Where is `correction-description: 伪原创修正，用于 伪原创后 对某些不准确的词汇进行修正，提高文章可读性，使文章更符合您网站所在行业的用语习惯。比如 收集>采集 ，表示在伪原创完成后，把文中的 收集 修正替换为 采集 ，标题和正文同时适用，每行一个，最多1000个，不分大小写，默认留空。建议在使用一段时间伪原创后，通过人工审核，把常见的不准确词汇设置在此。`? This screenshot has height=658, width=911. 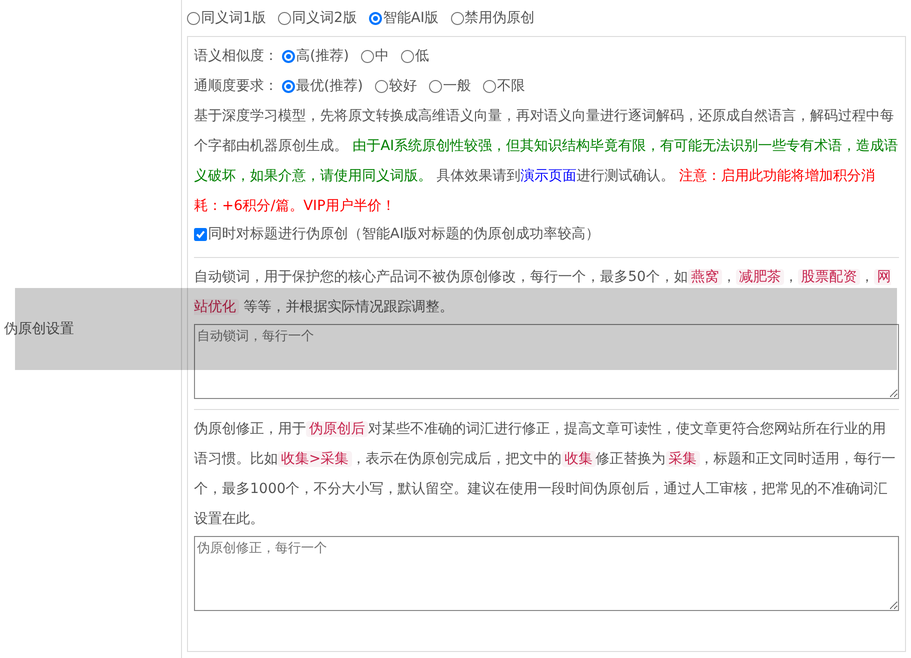 correction-description: 伪原创修正，用于 伪原创后 对某些不准确的词汇进行修正，提高文章可读性，使文章更符合您网站所在行业的用语习惯。比如 收集>采集 ，表示在伪原创完成后，把文中的 收集 修正替换为 采集 ，标题和正文同时适用，每行一个，最多1000个，不分大小写，默认留空。建议在使用一段时间伪原创后，通过人工审核，把常见的不准确词汇设置在此。 is located at coordinates (545, 474).